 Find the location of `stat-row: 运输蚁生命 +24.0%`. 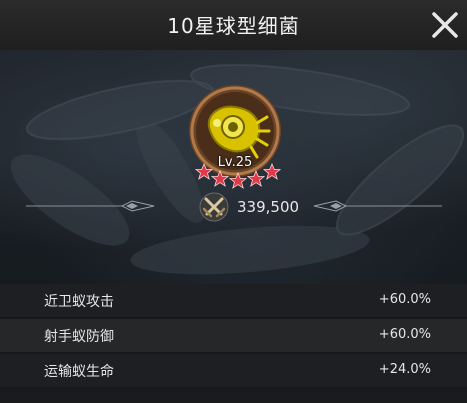

stat-row: 运输蚁生命 +24.0% is located at coordinates (233, 370).